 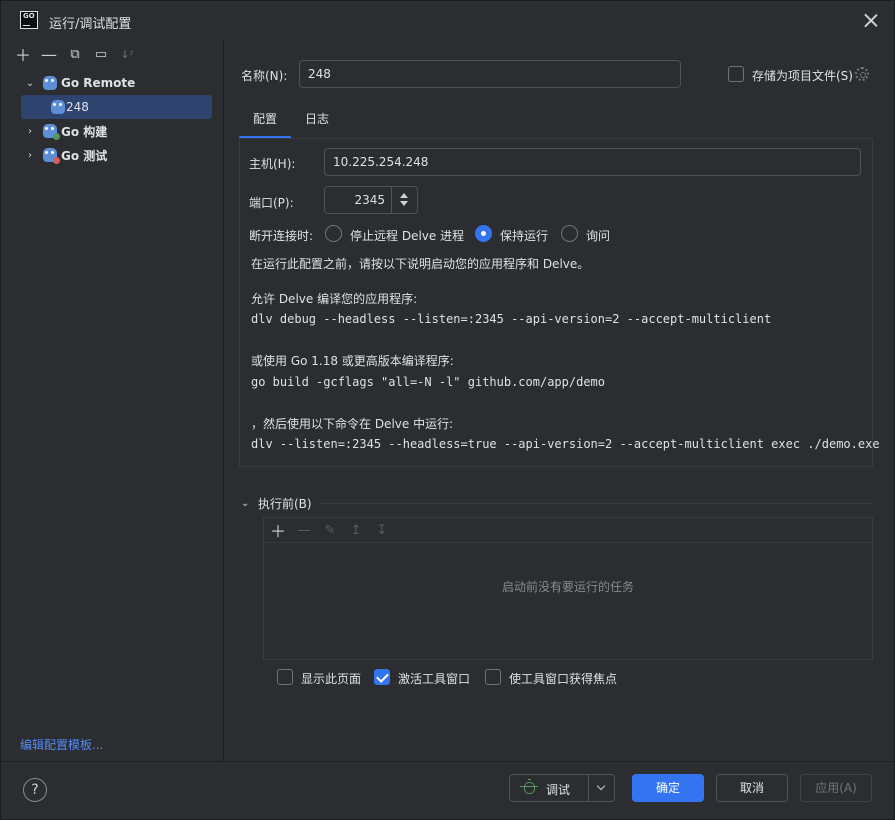 What do you see at coordinates (84, 131) in the screenshot?
I see `tree-item-label: Go 构建` at bounding box center [84, 131].